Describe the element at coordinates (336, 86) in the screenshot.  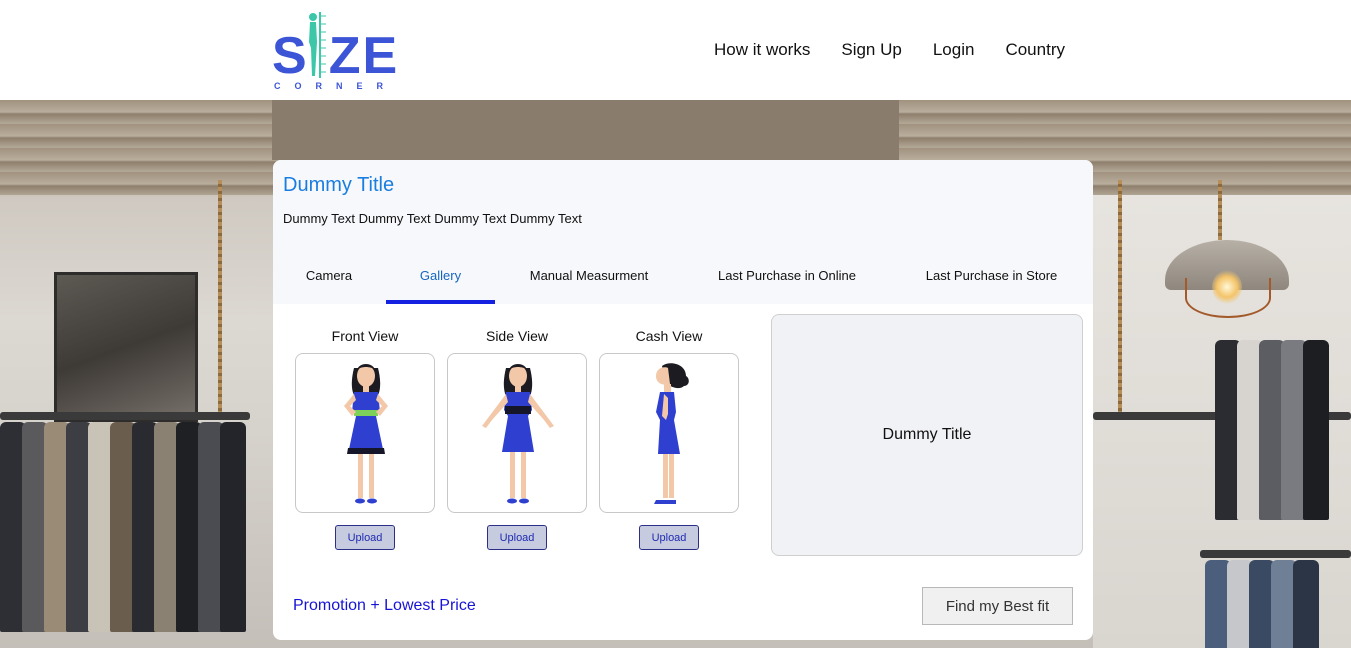
I see `logo-subtext: CORNER` at that location.